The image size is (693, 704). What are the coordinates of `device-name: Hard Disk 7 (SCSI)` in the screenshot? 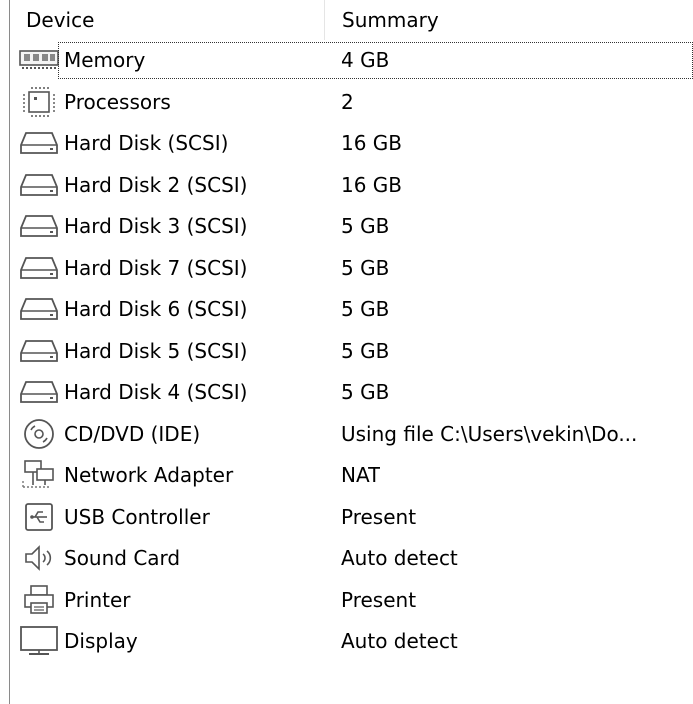 It's located at (156, 267).